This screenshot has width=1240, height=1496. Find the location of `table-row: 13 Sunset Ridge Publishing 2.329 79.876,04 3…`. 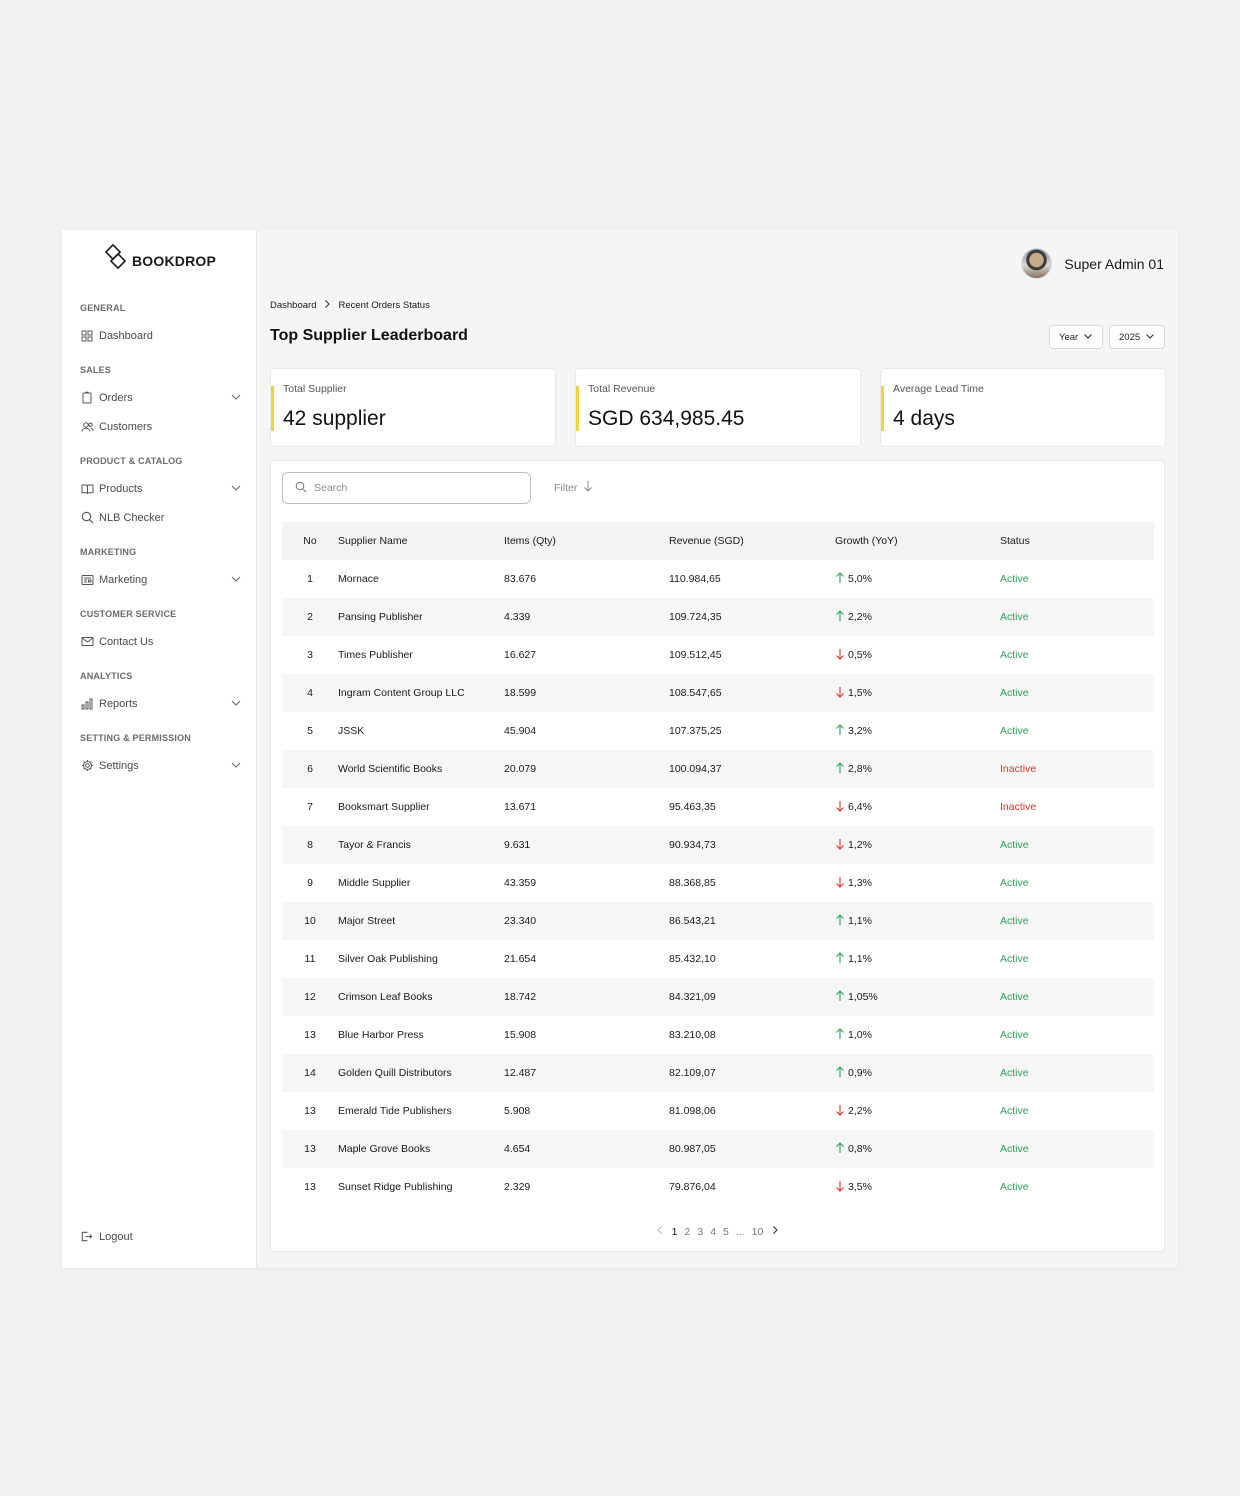

table-row: 13 Sunset Ridge Publishing 2.329 79.876,04 3… is located at coordinates (718, 1187).